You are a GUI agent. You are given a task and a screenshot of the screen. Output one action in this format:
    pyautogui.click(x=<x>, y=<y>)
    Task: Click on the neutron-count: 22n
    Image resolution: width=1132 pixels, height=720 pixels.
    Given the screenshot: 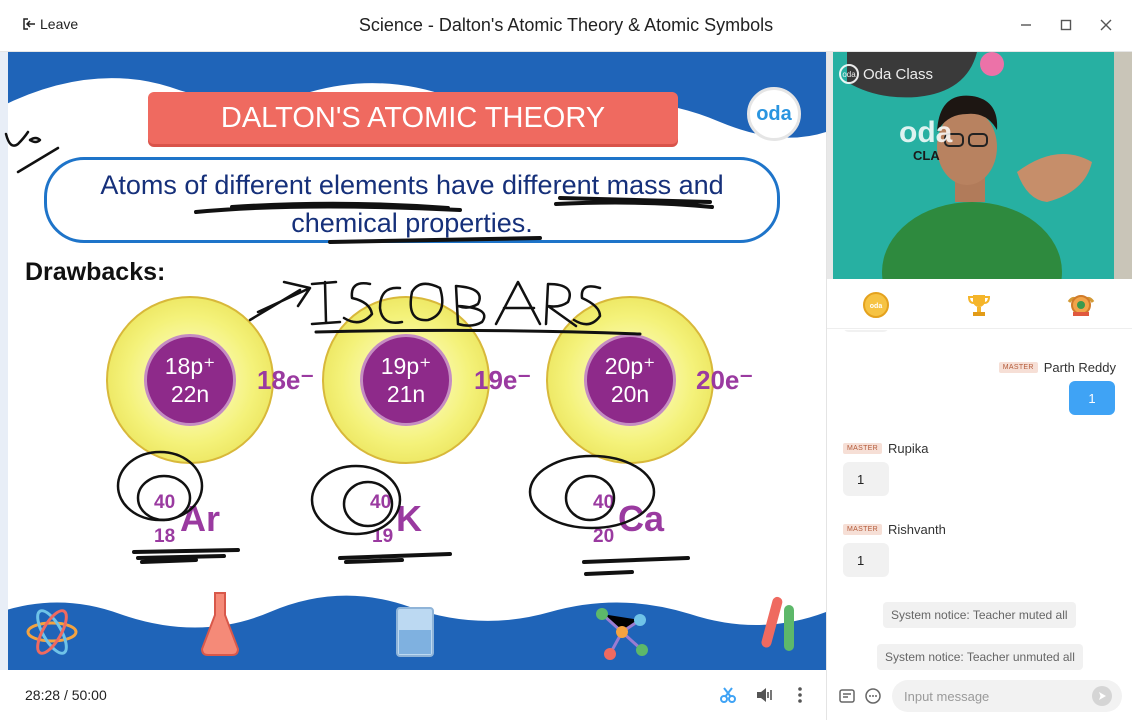 What is the action you would take?
    pyautogui.click(x=190, y=394)
    